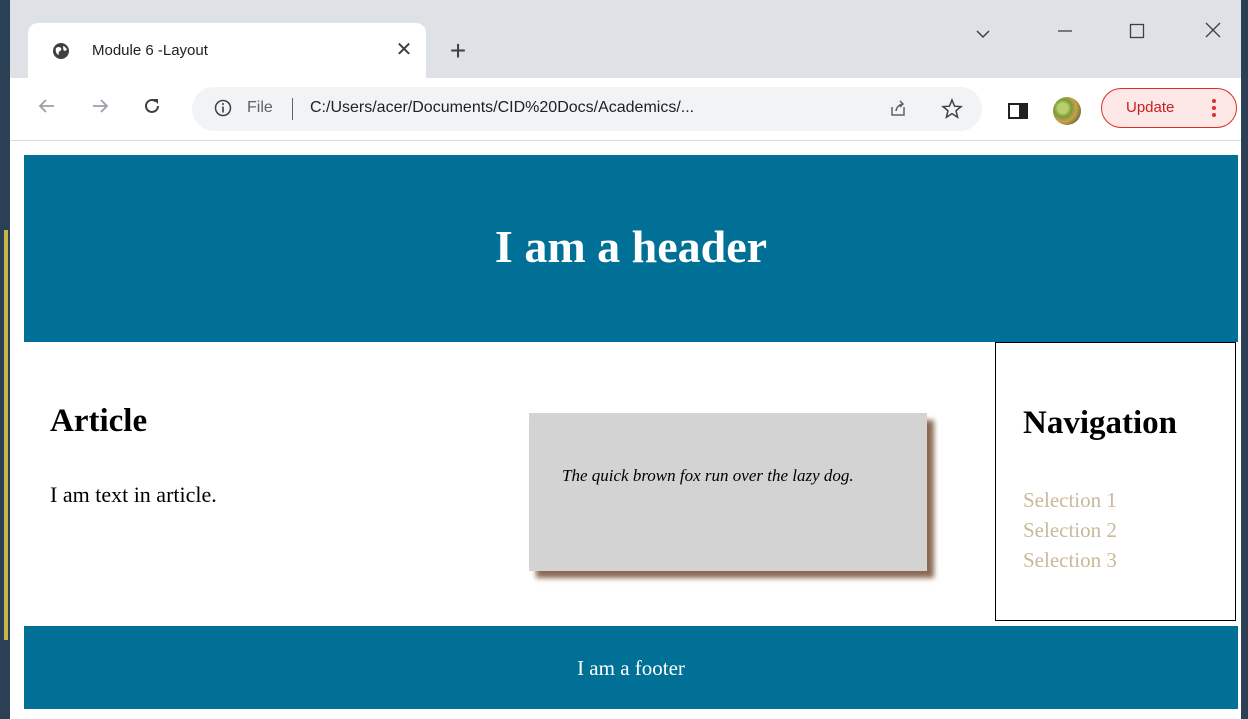  Describe the element at coordinates (6, 435) in the screenshot. I see `window-edge-accent` at that location.